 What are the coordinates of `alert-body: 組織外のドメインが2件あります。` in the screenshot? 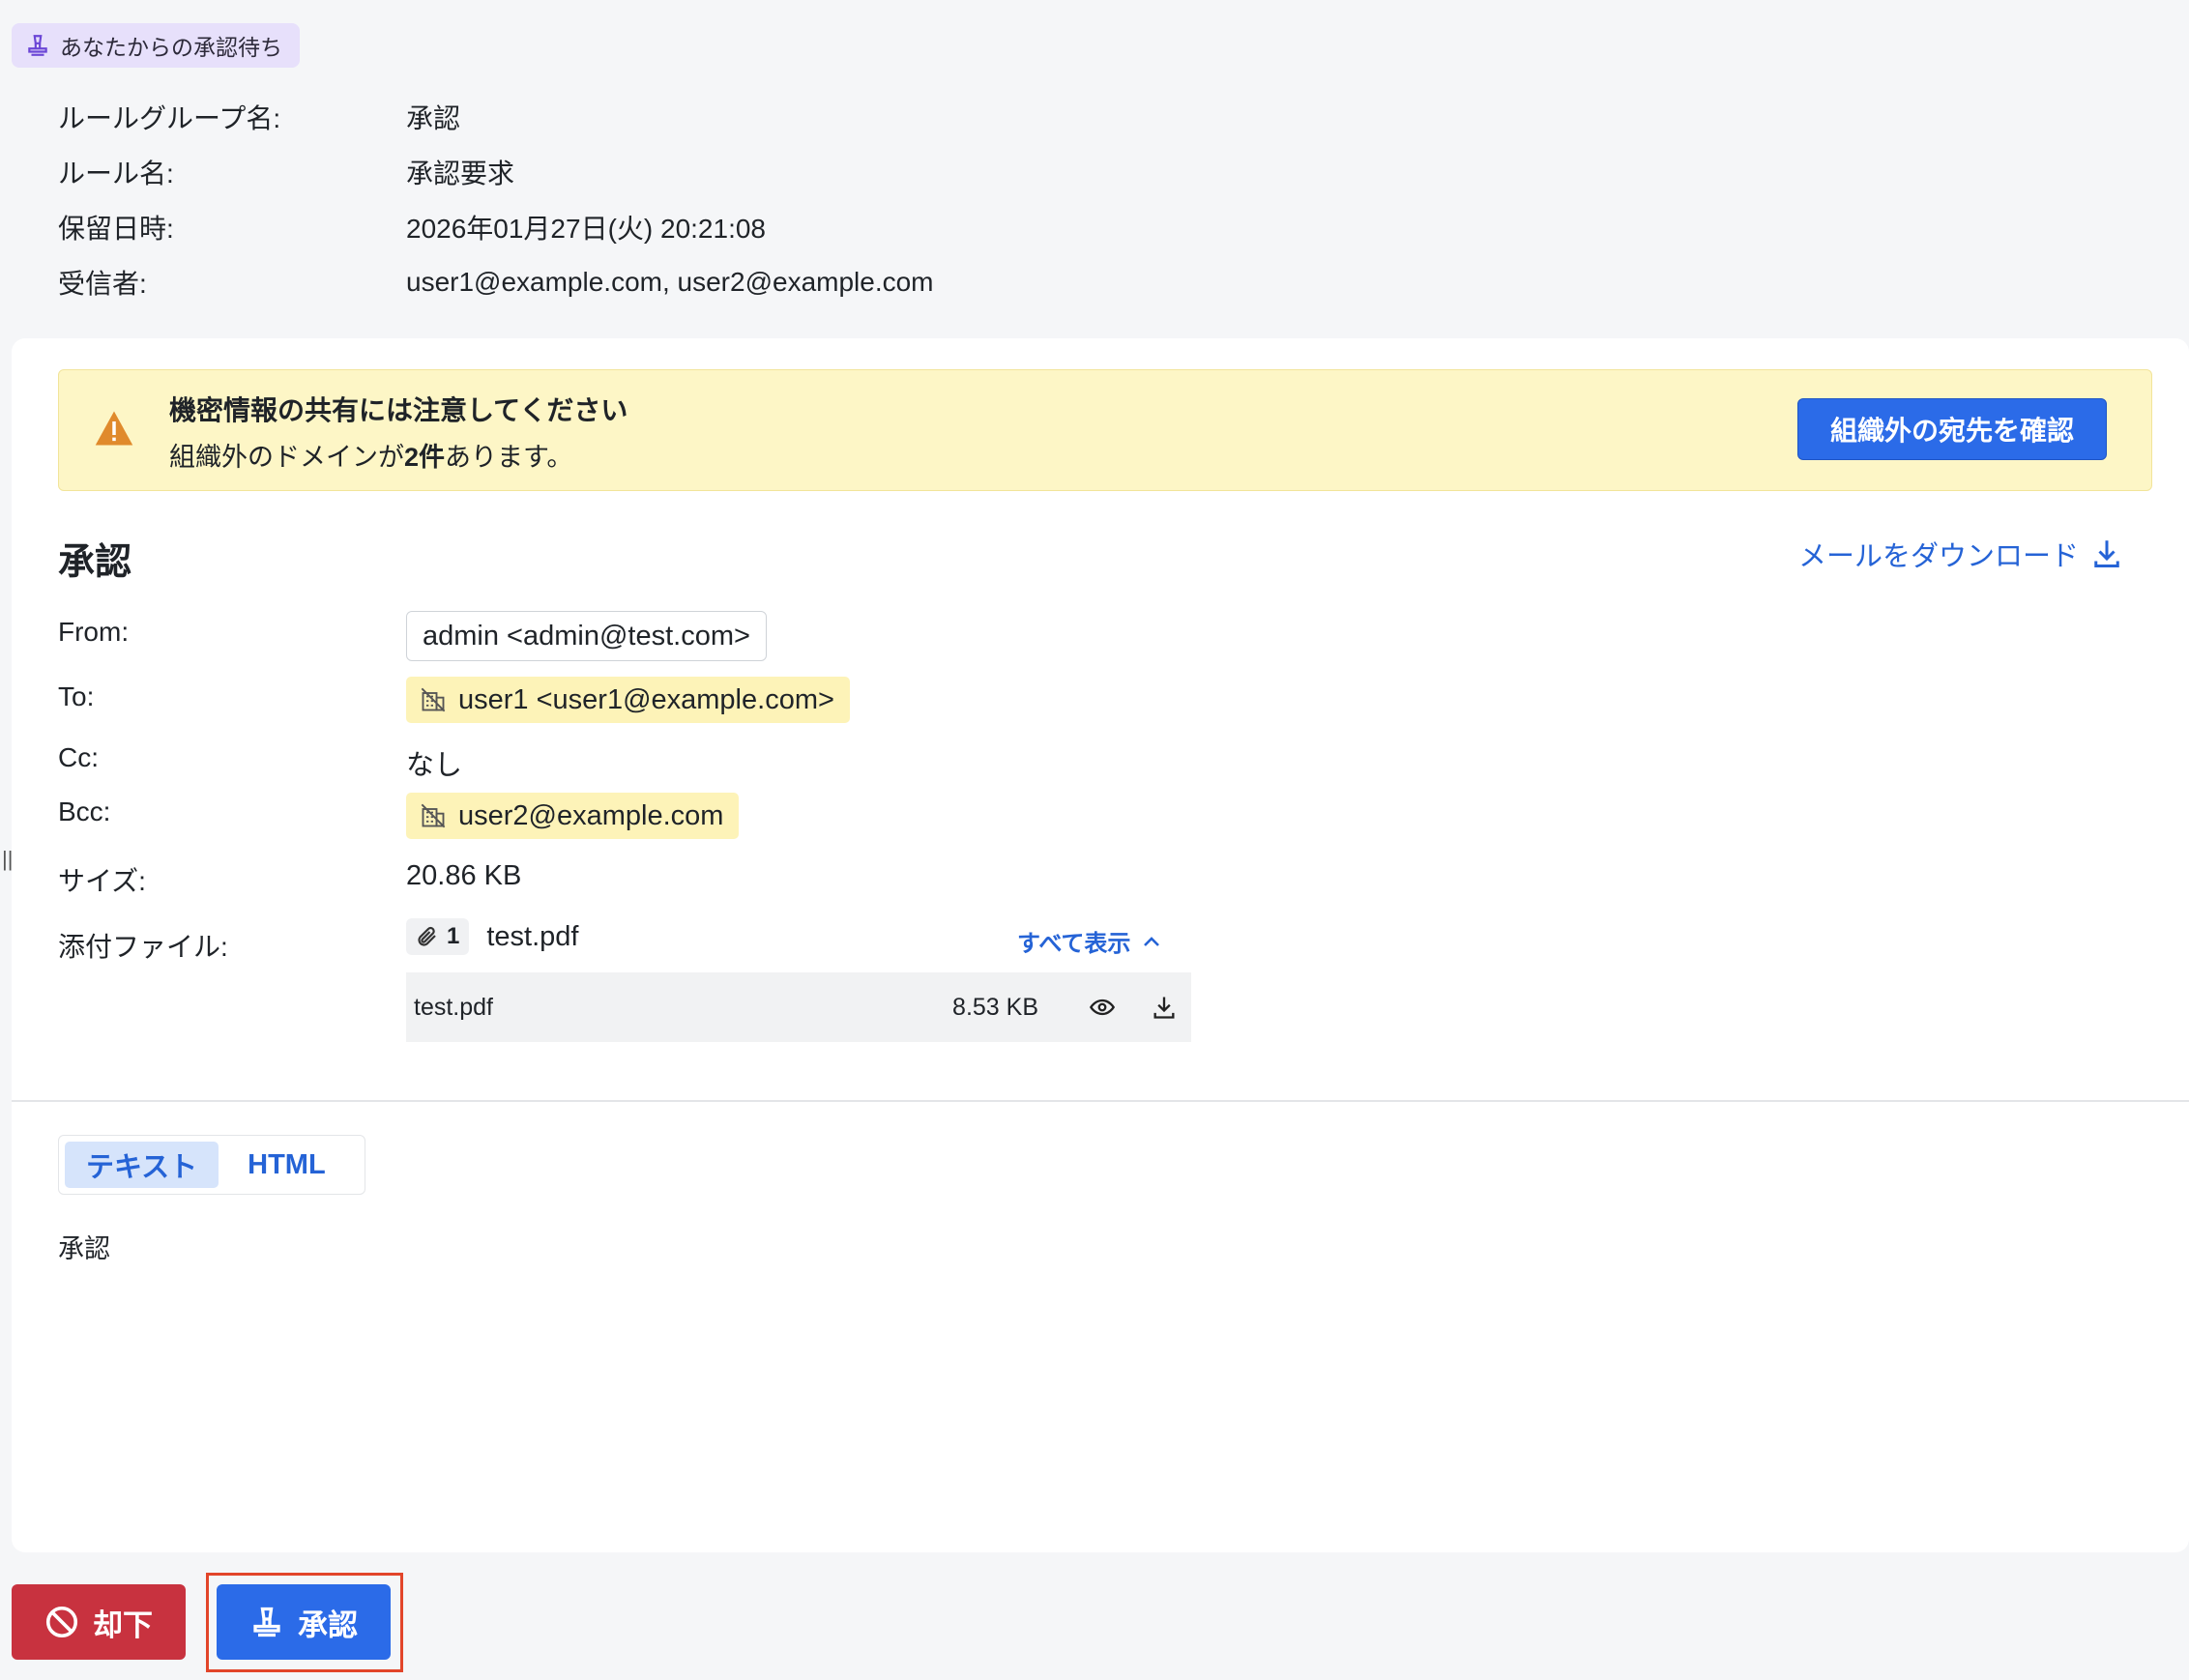 It's located at (370, 455).